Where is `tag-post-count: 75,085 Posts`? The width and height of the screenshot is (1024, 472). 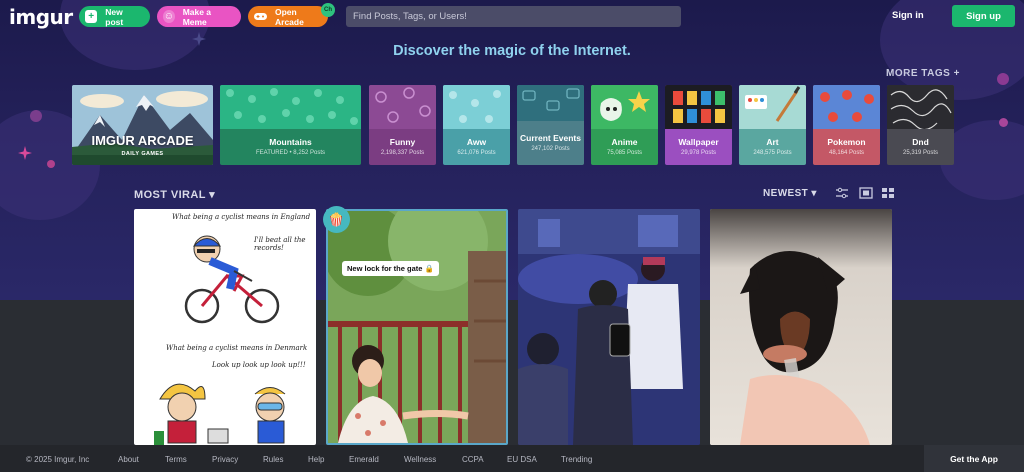 tag-post-count: 75,085 Posts is located at coordinates (624, 152).